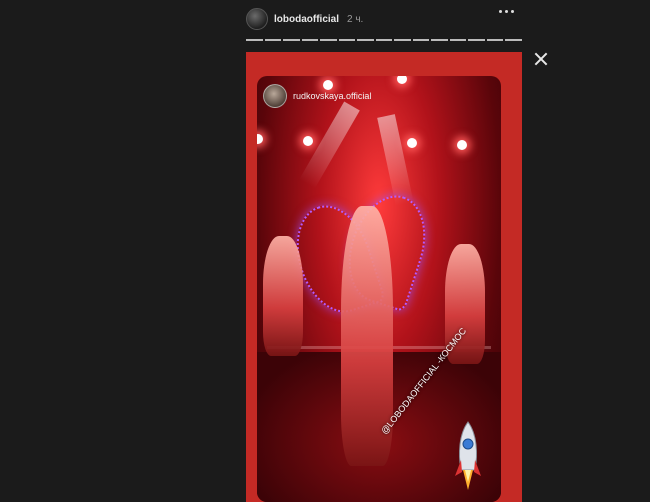  What do you see at coordinates (306, 19) in the screenshot?
I see `story-username: lobodaofficial` at bounding box center [306, 19].